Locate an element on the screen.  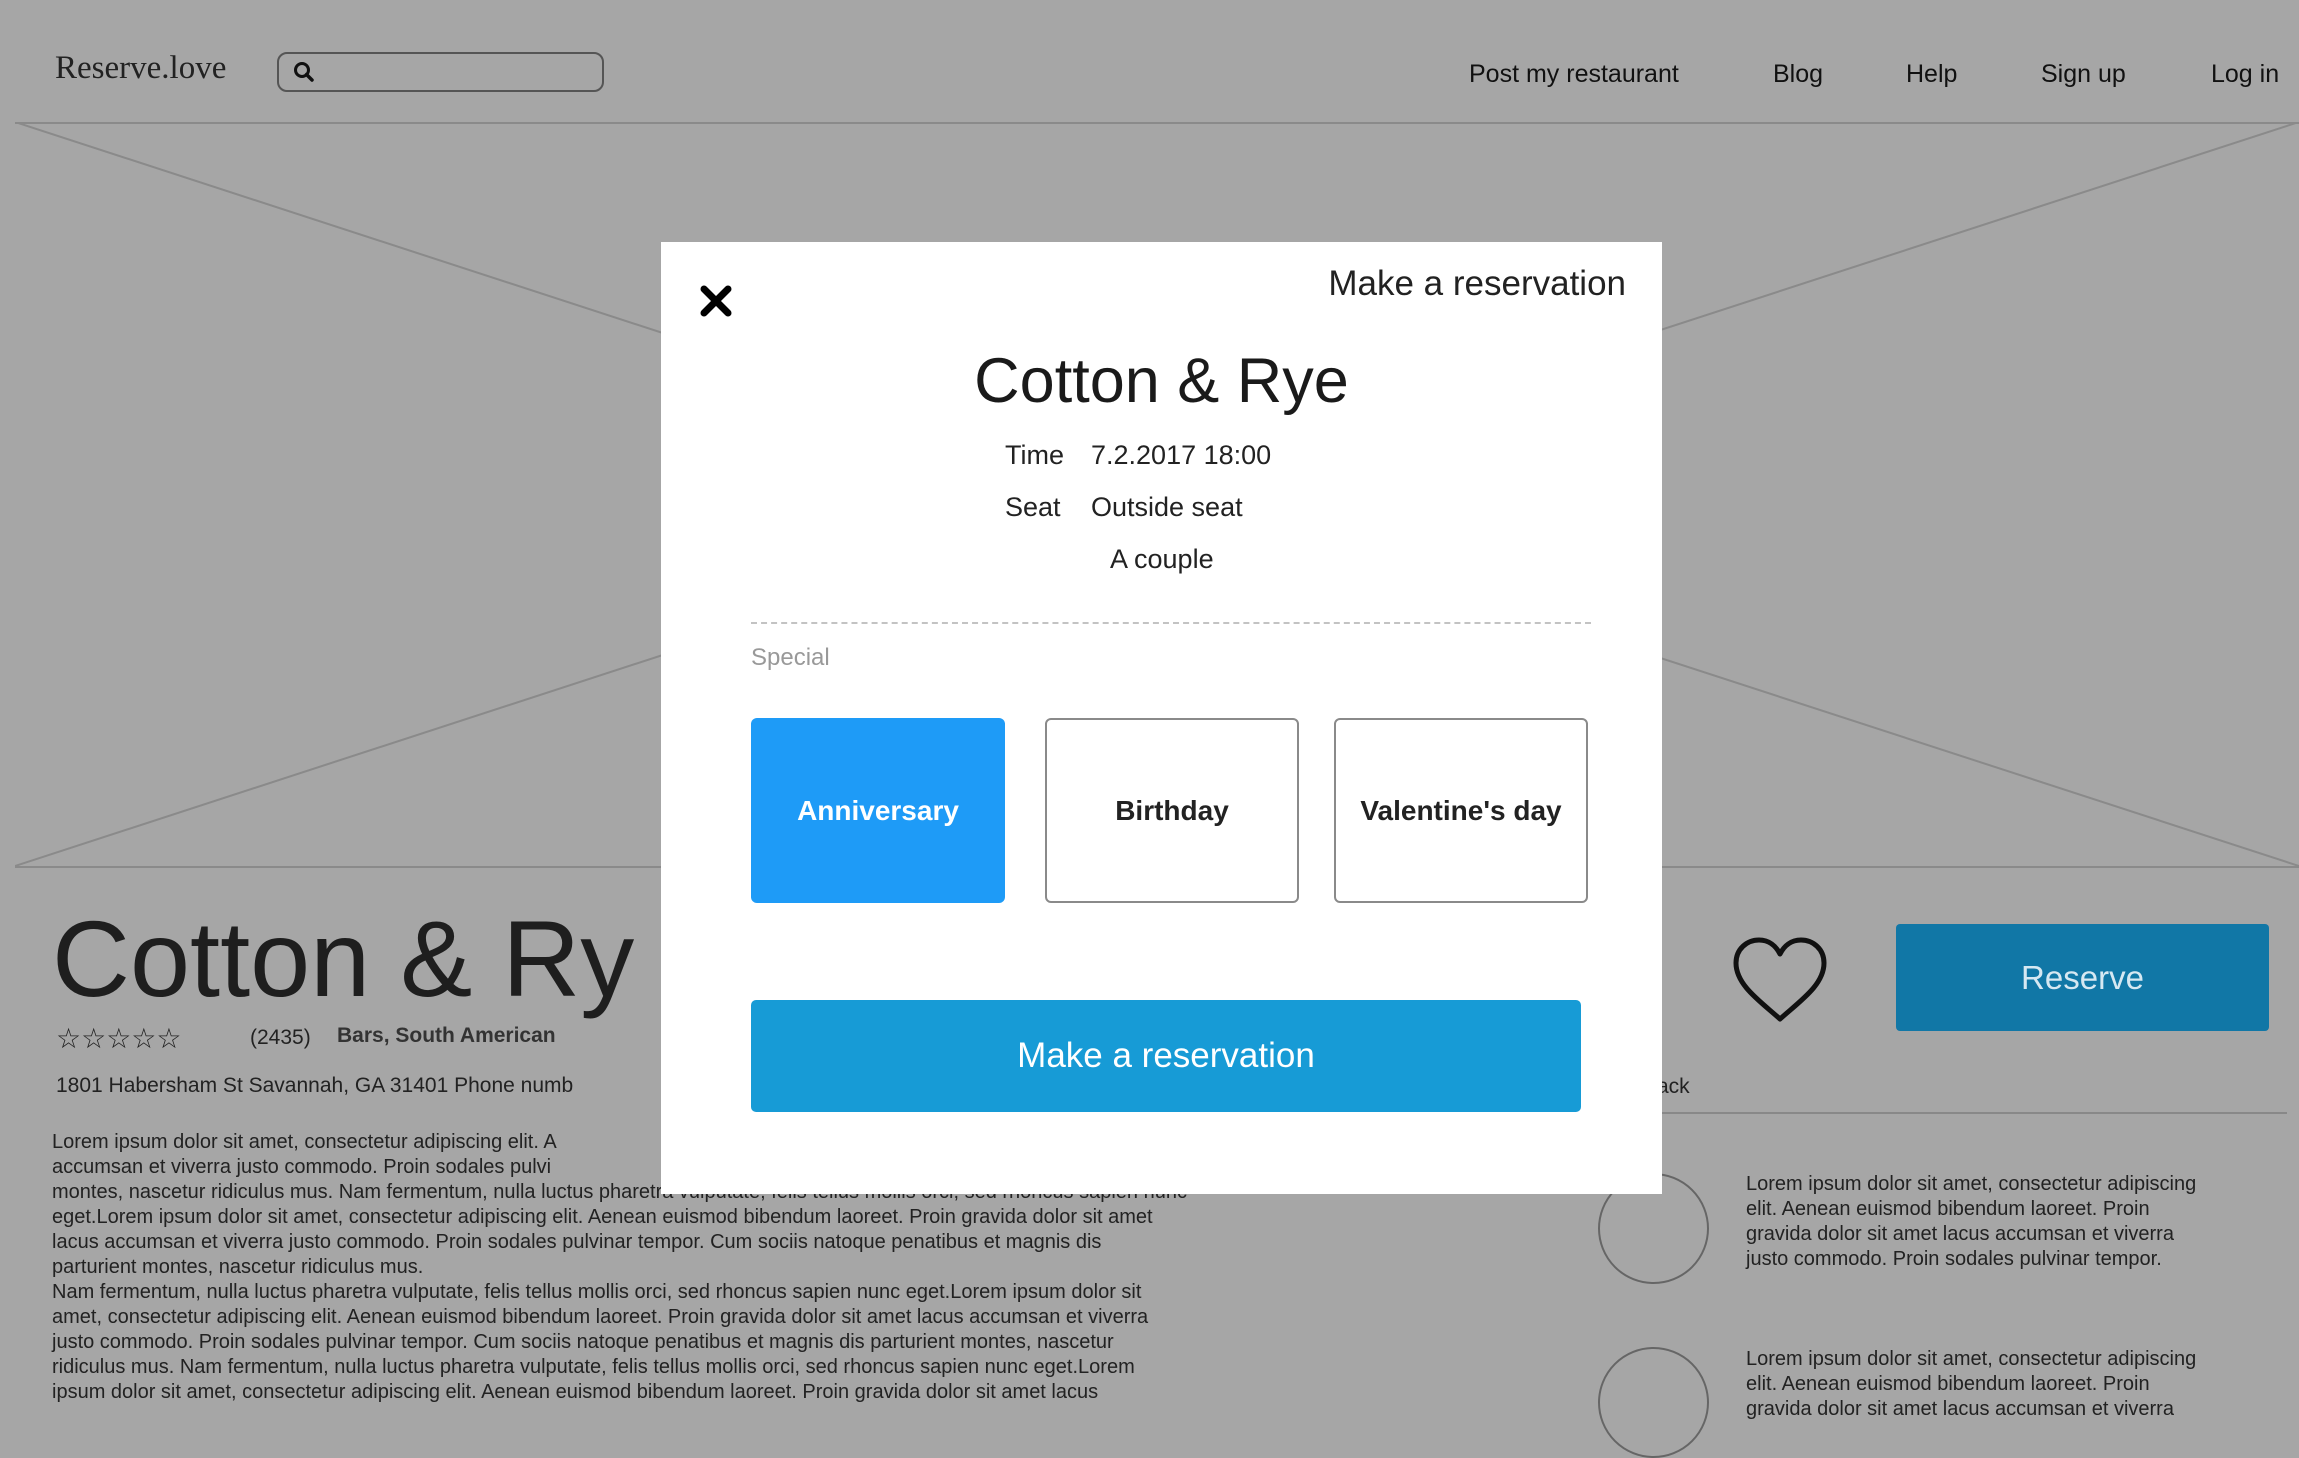
modal-restaurant-title: Cotton & Rye is located at coordinates (1161, 381).